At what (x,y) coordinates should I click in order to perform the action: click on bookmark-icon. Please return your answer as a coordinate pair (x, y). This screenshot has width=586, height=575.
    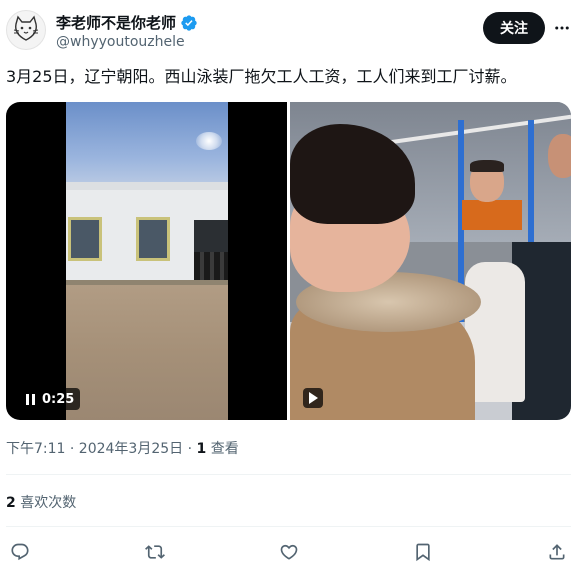
    Looking at the image, I should click on (423, 552).